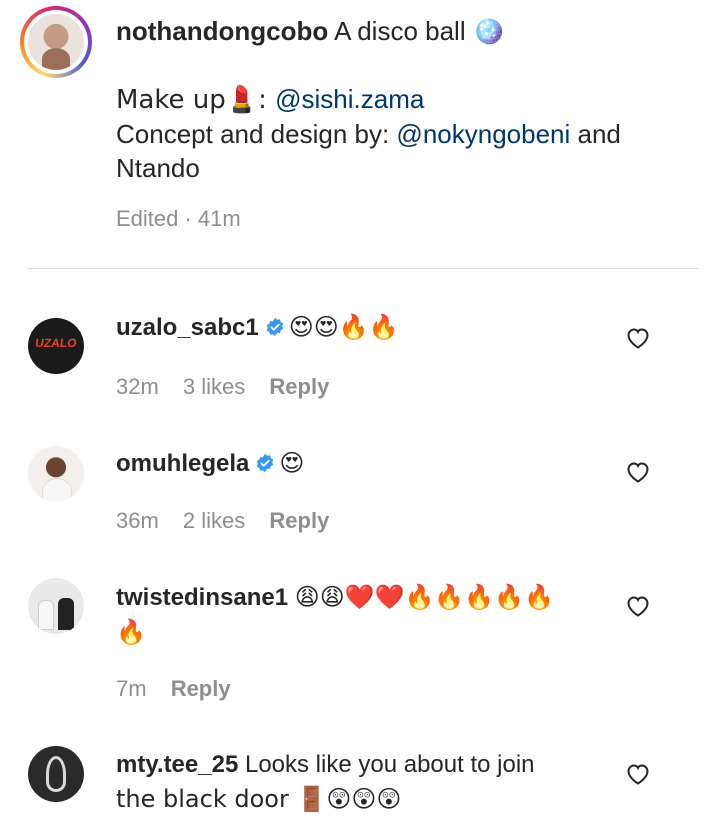 The width and height of the screenshot is (720, 821). Describe the element at coordinates (361, 615) in the screenshot. I see `comment-body: twistedinsane1 😩😩❤️❤️🔥🔥🔥🔥🔥 🔥` at that location.